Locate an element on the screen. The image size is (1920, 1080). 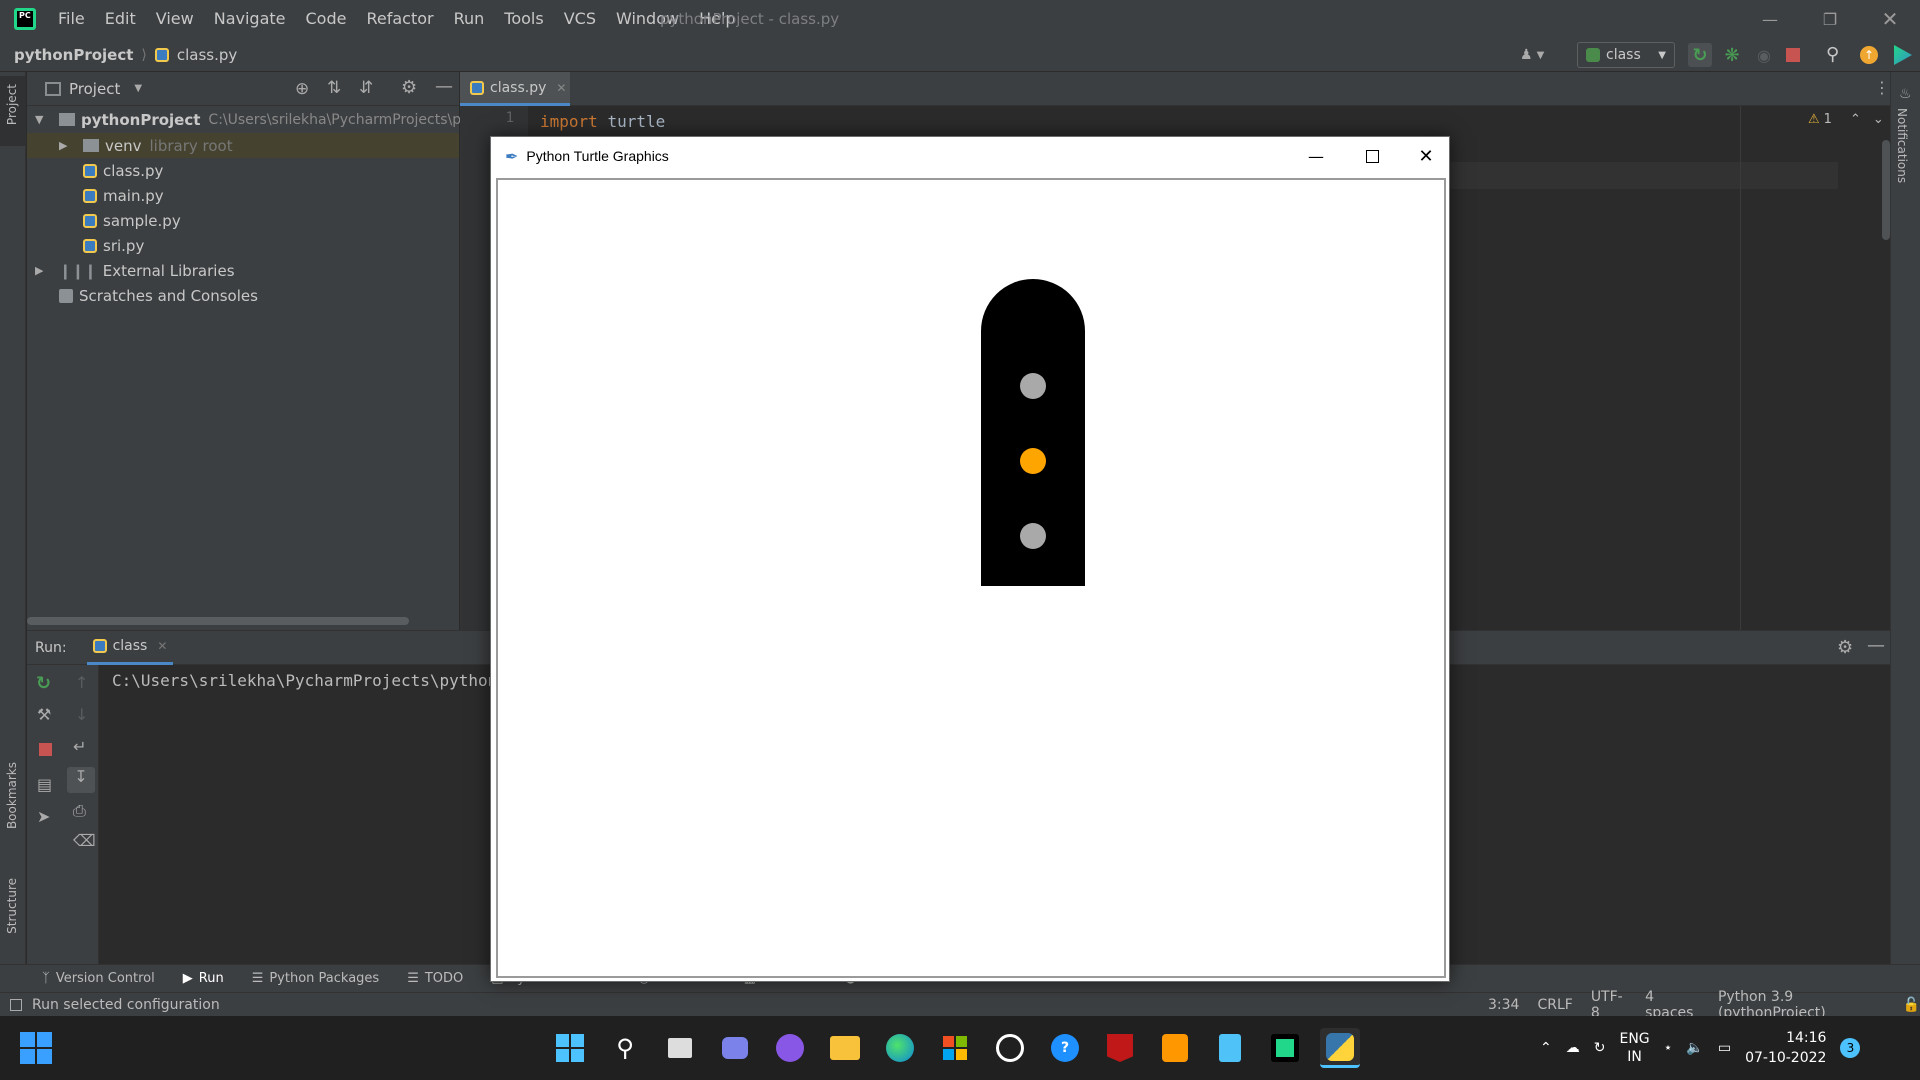
start-button is located at coordinates (570, 1048).